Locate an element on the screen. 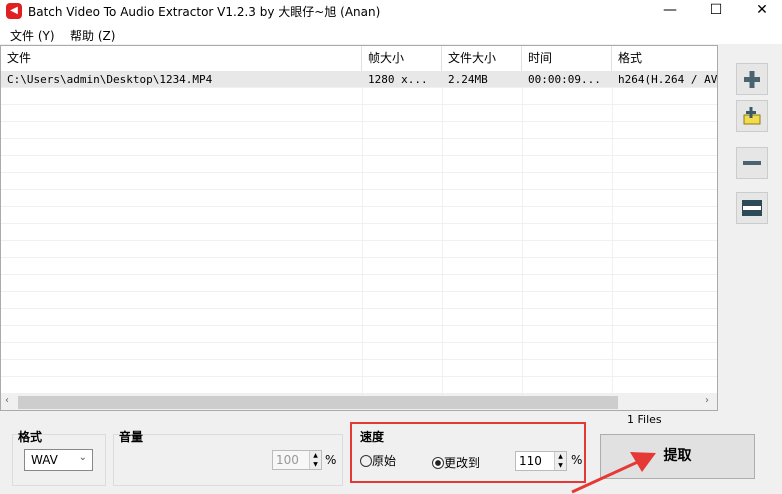  remove-button is located at coordinates (752, 163).